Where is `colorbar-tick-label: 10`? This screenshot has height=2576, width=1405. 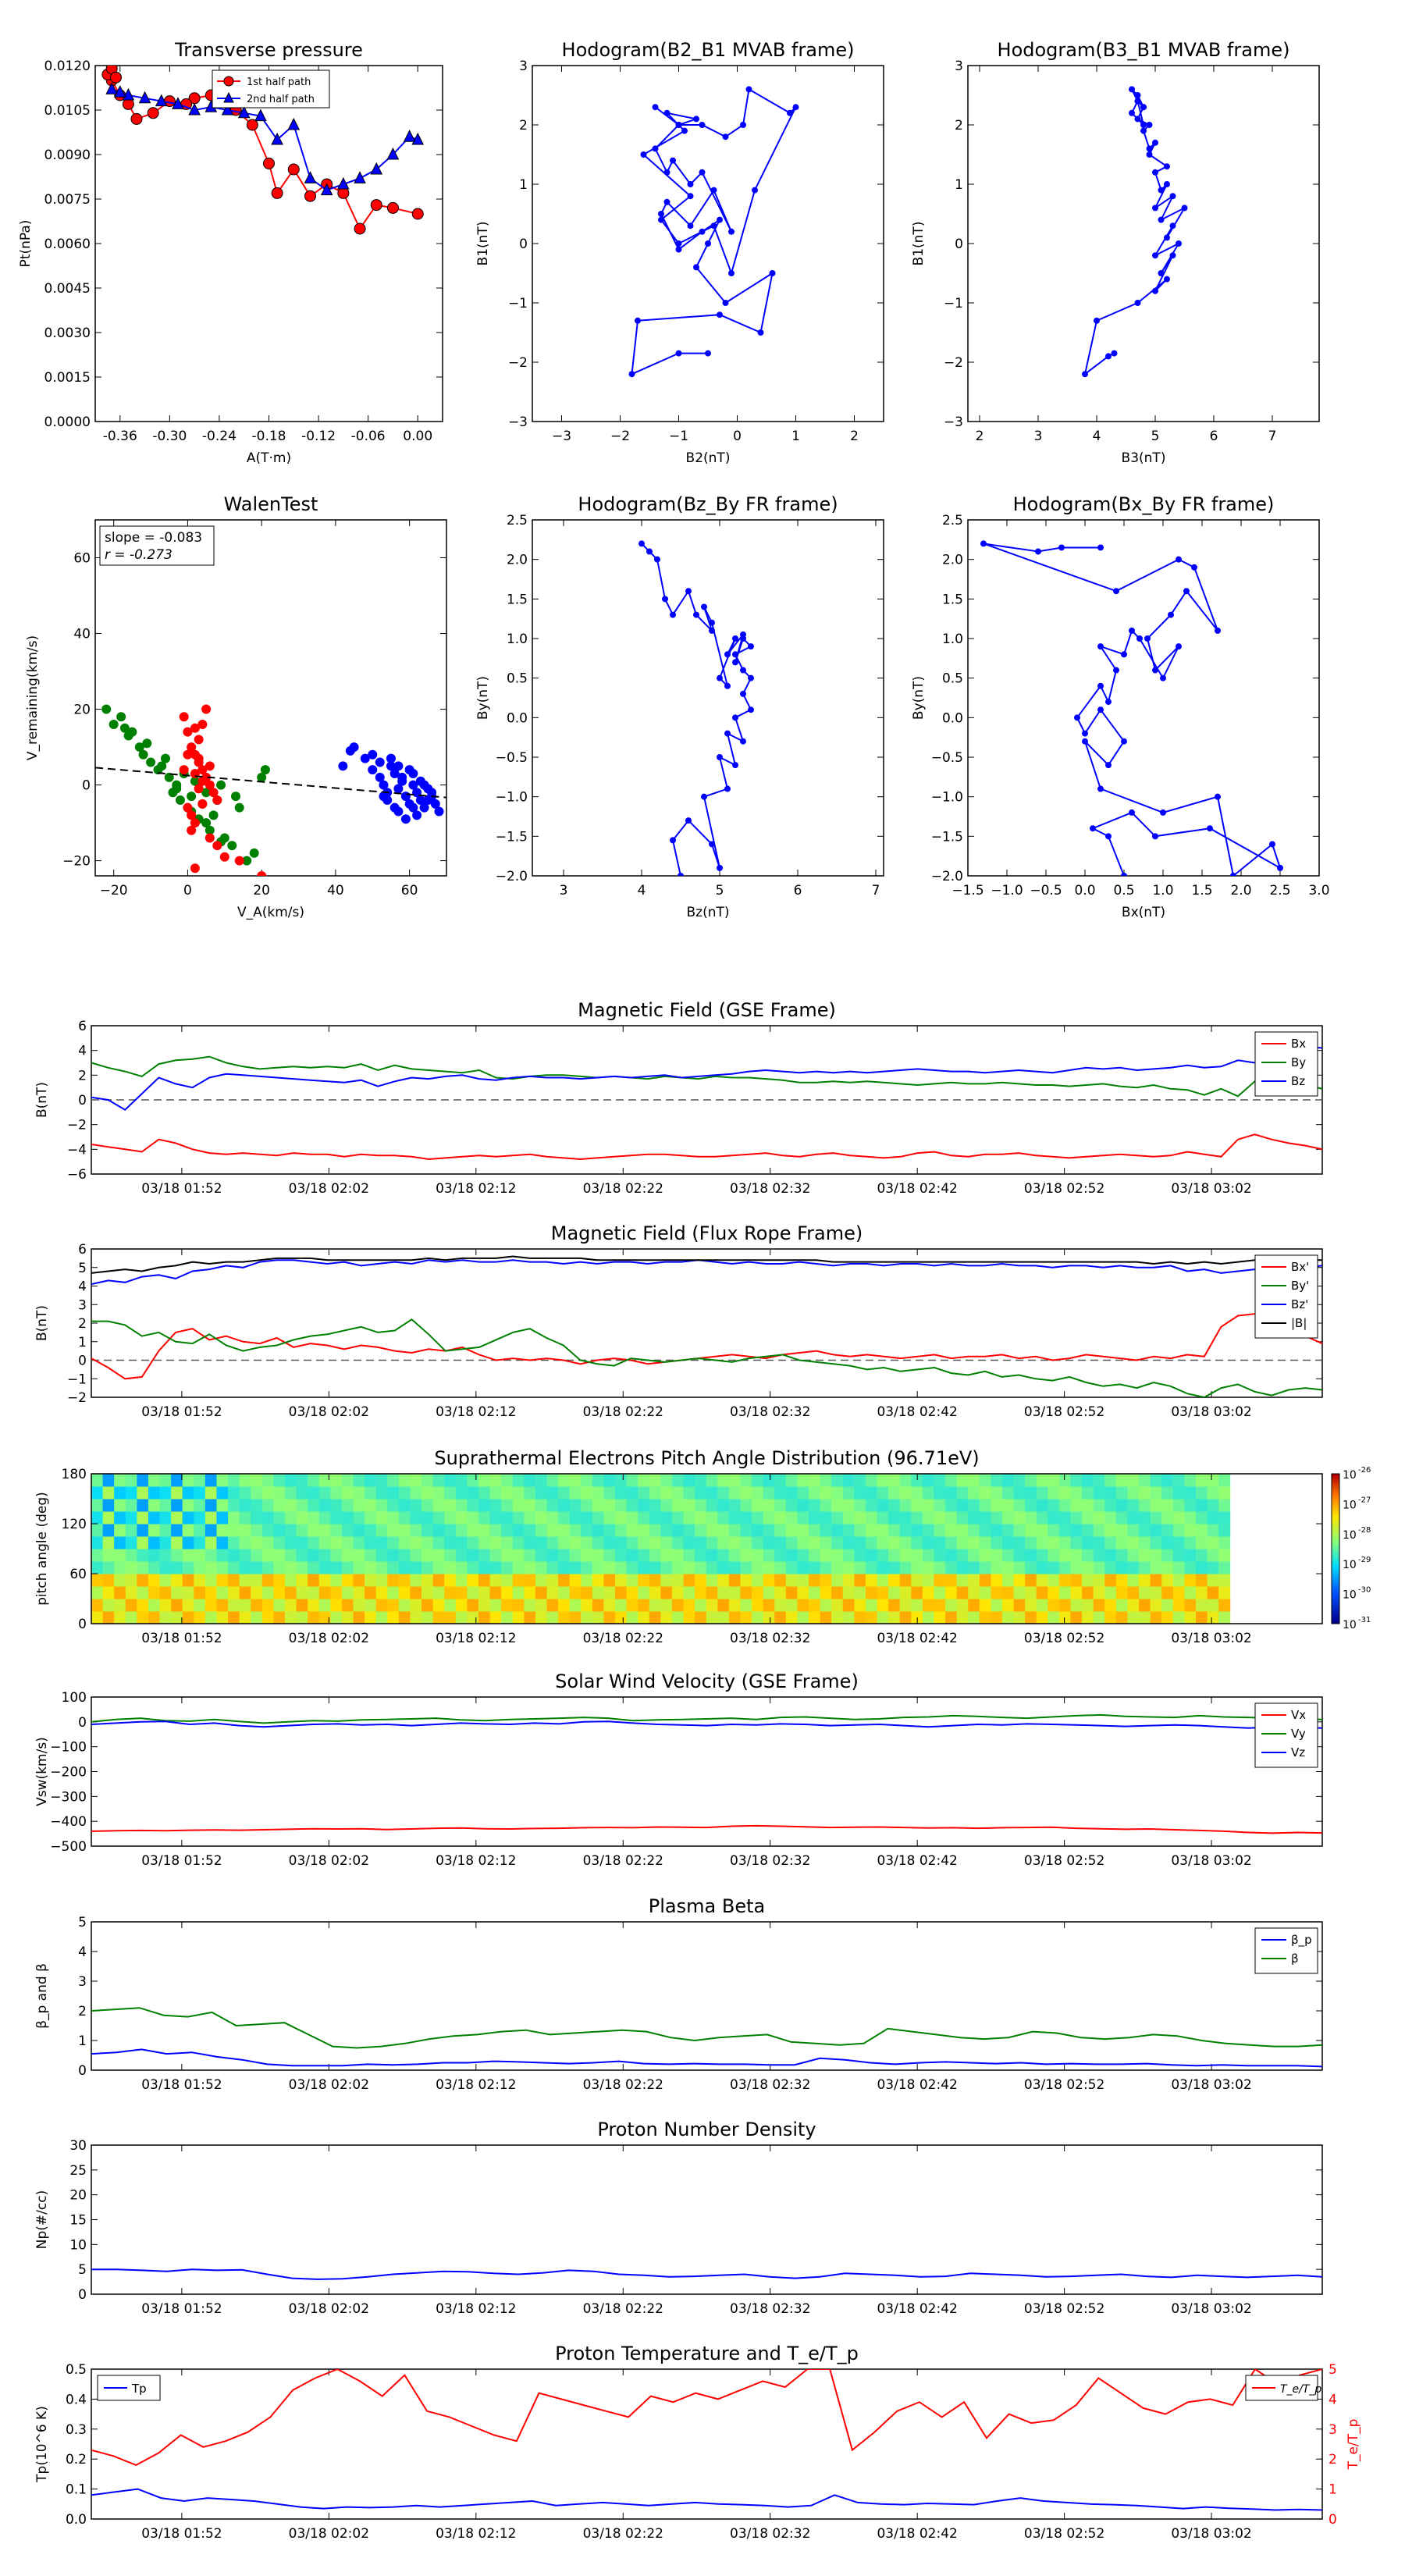
colorbar-tick-label: 10 is located at coordinates (1350, 1595).